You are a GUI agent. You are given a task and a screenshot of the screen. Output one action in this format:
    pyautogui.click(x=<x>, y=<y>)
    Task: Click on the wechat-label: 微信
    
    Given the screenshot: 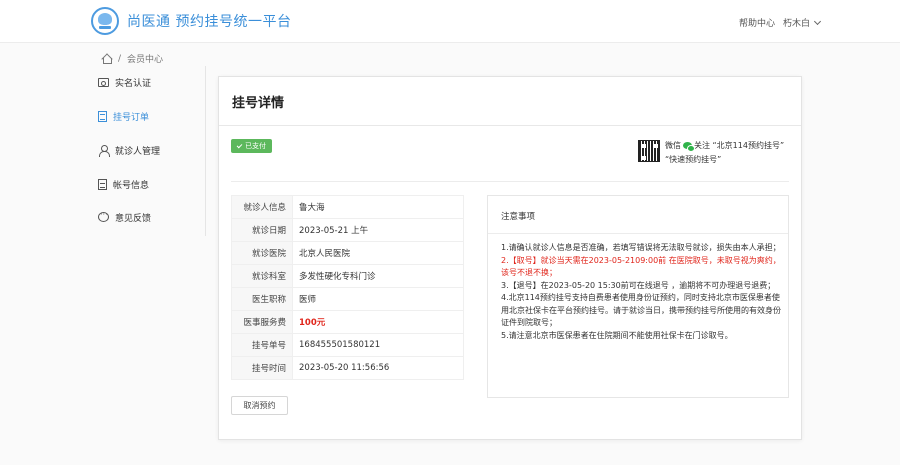 What is the action you would take?
    pyautogui.click(x=673, y=145)
    